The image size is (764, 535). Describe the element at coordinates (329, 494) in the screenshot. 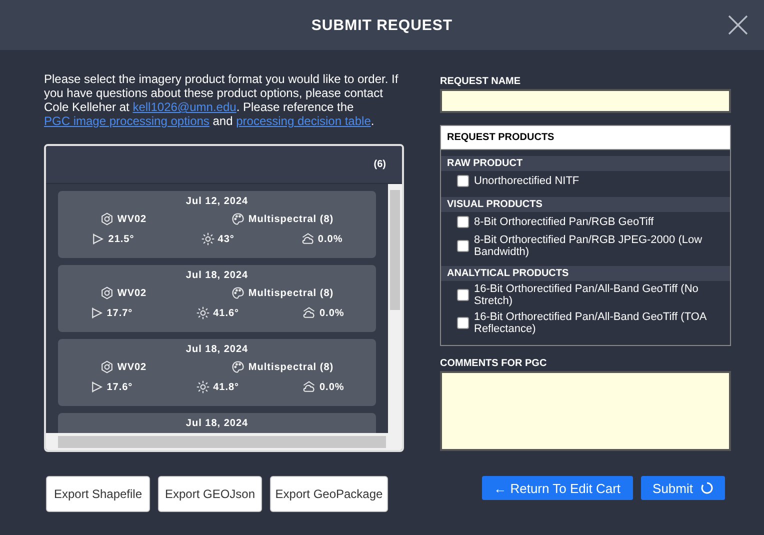

I see `export-button: Export GeoPackage` at that location.